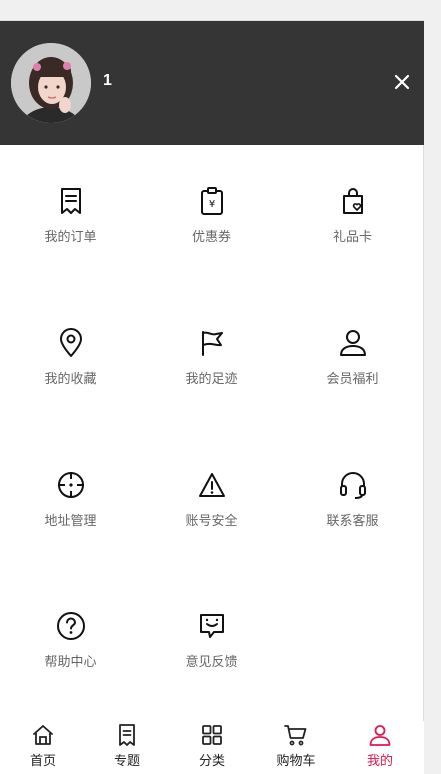  Describe the element at coordinates (70, 626) in the screenshot. I see `help-icon` at that location.